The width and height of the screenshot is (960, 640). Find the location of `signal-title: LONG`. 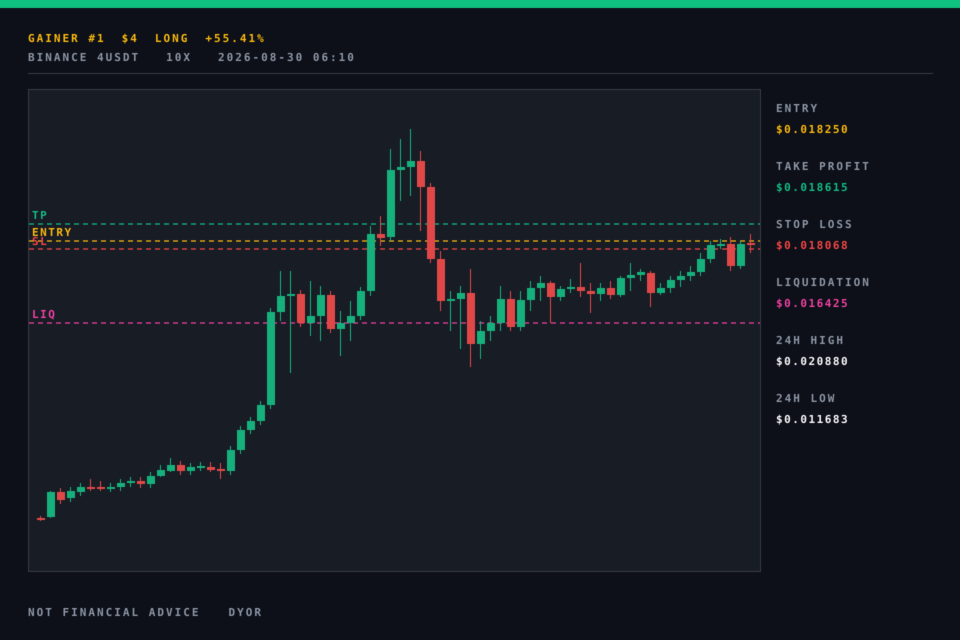

signal-title: LONG is located at coordinates (172, 38).